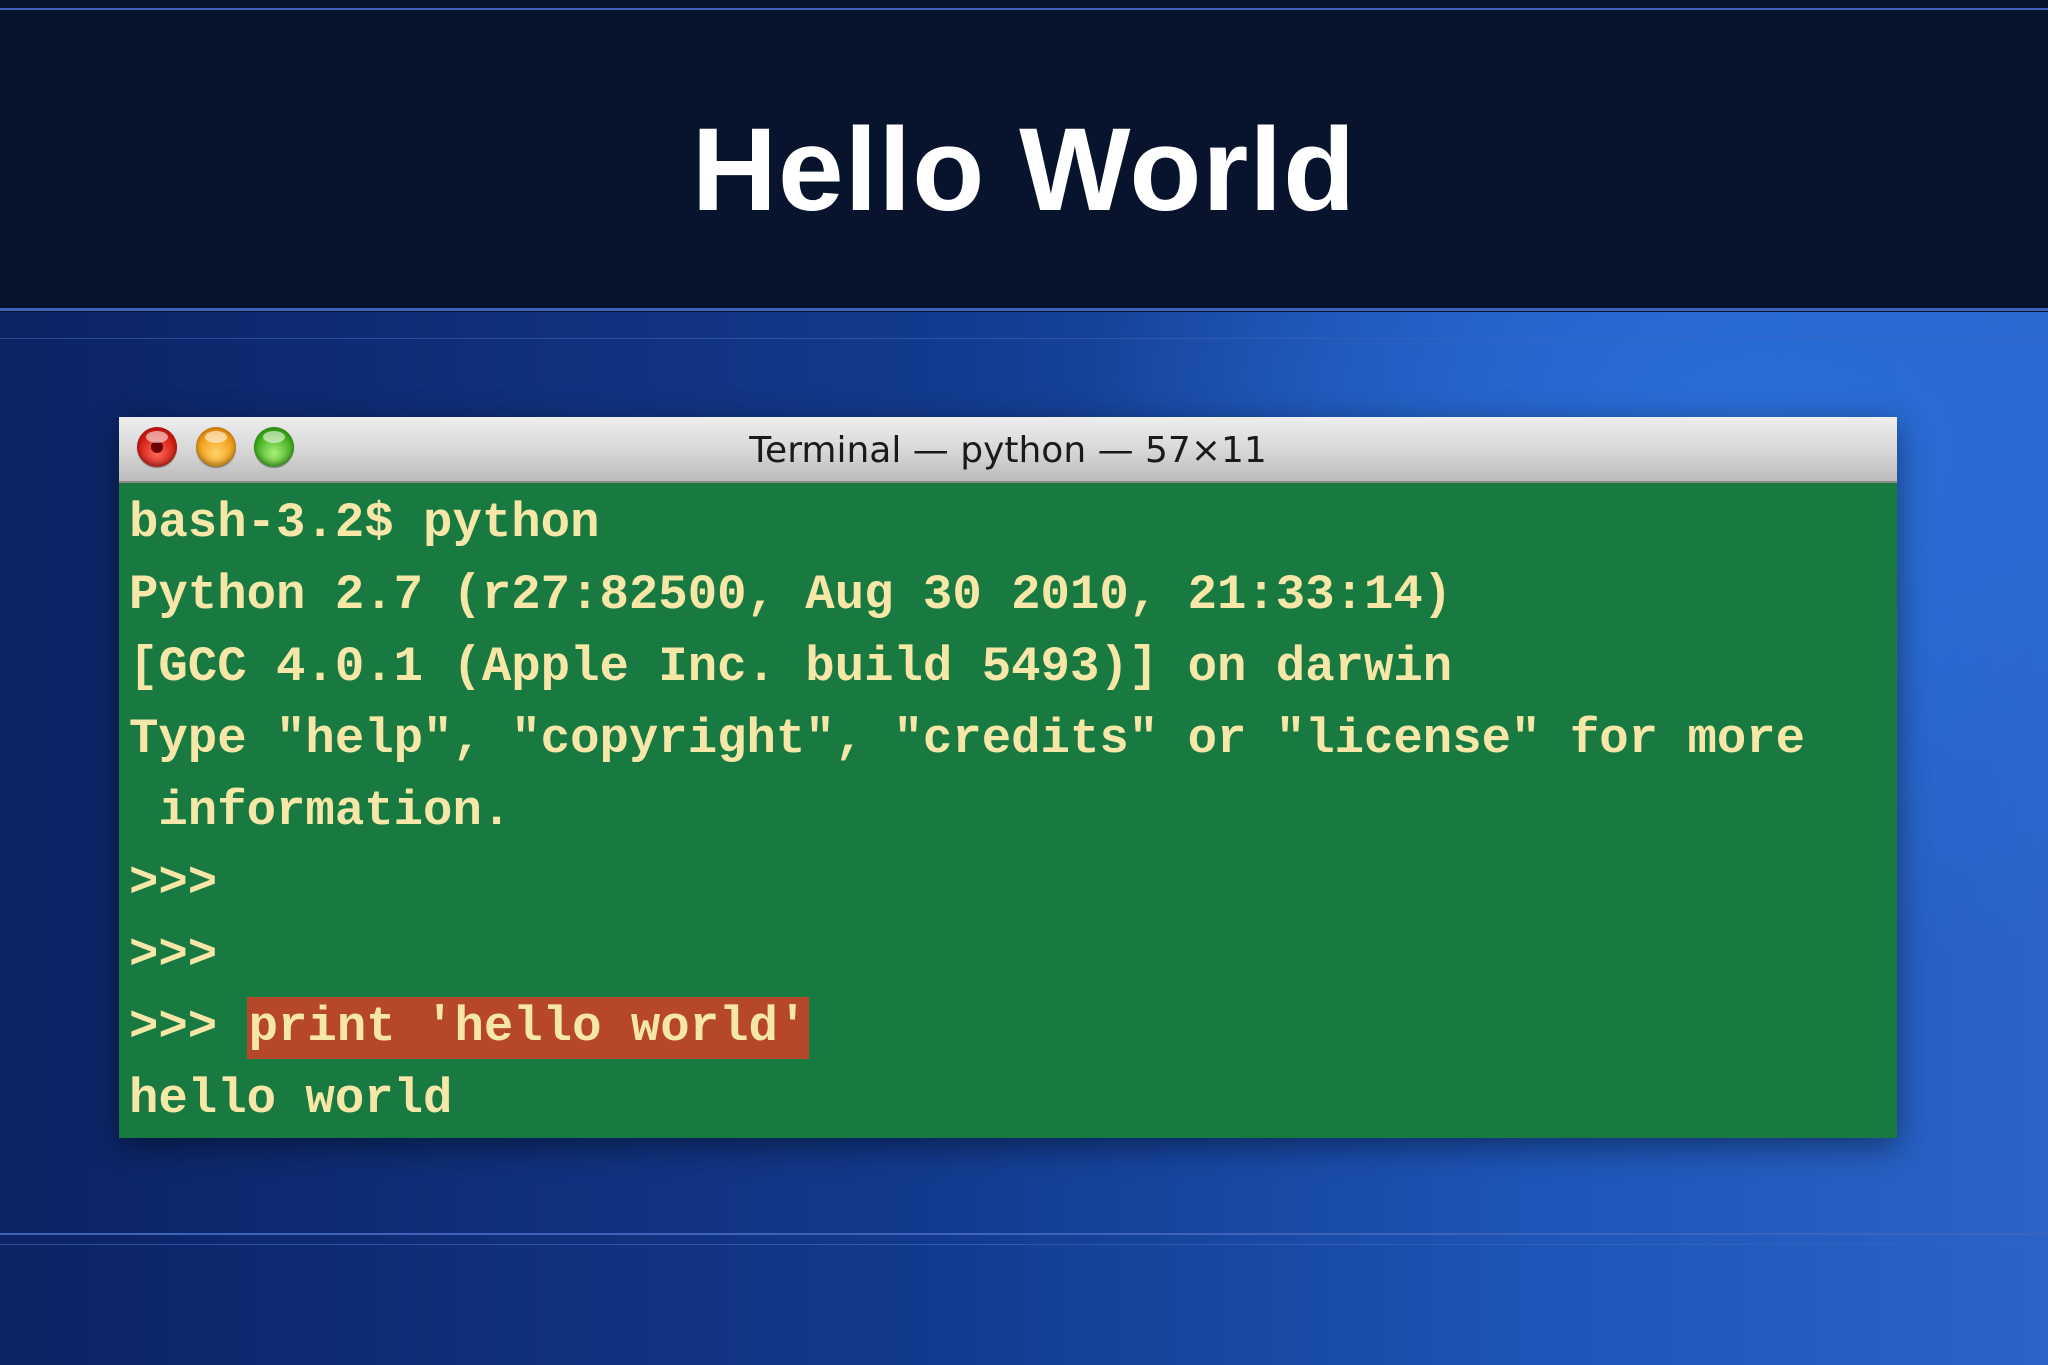 Image resolution: width=2048 pixels, height=1365 pixels. I want to click on terminal-command-line: >>> print 'hello world', so click(469, 1028).